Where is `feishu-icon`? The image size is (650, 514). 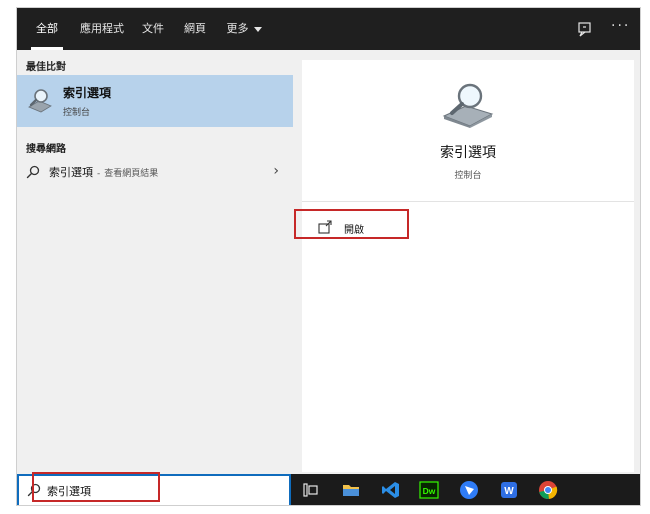 feishu-icon is located at coordinates (469, 490).